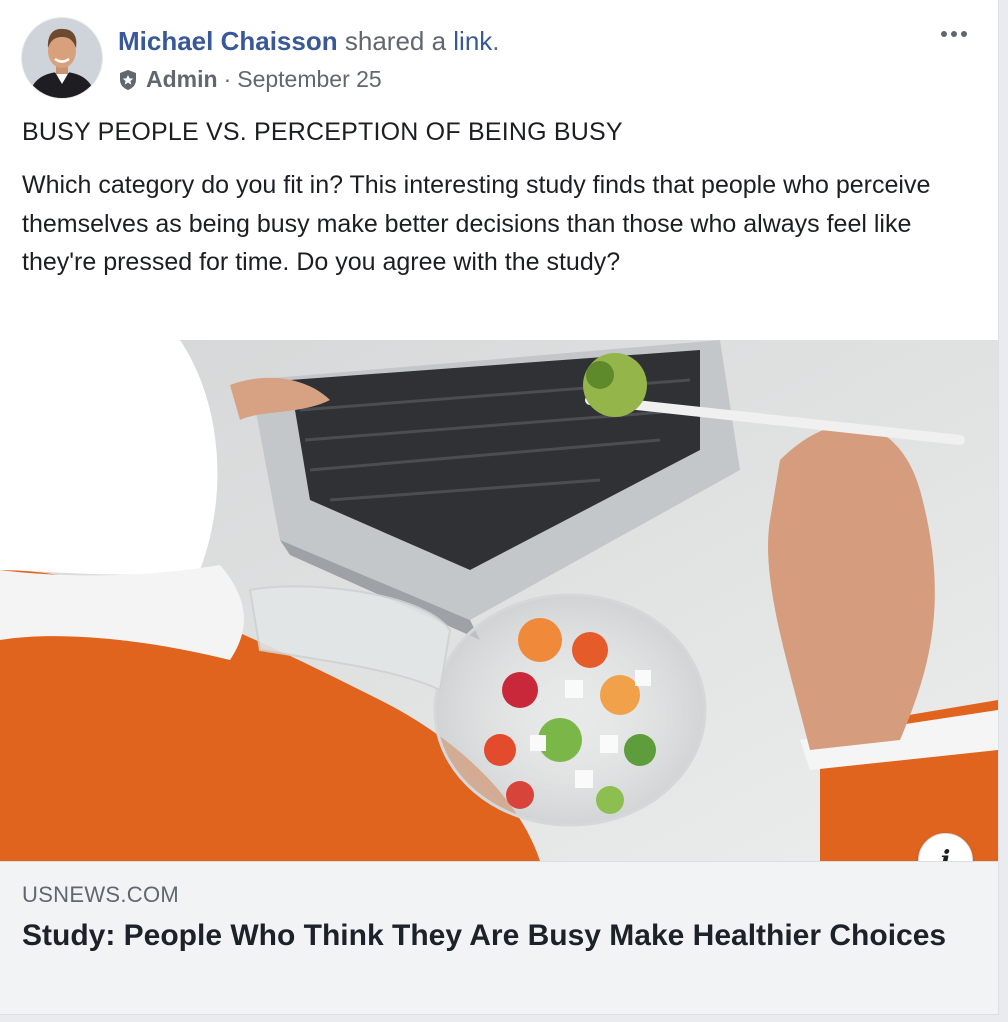 The width and height of the screenshot is (1008, 1022). Describe the element at coordinates (496, 41) in the screenshot. I see `action-suffix: .` at that location.